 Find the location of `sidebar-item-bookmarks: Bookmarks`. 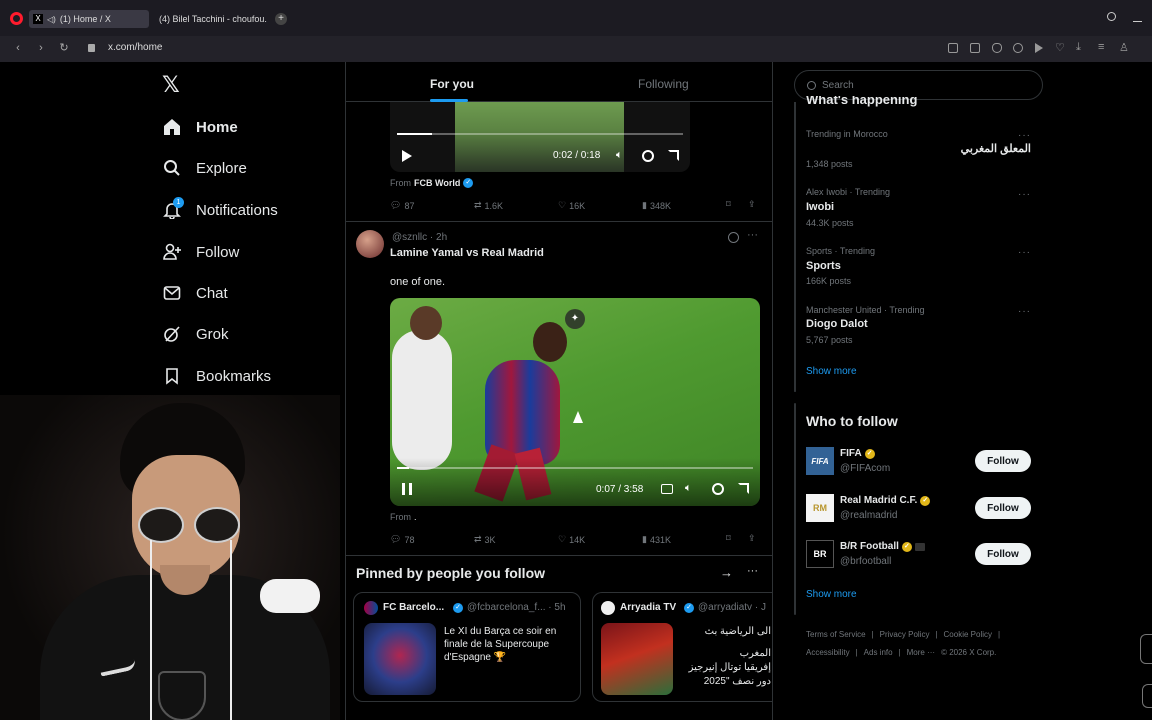

sidebar-item-bookmarks: Bookmarks is located at coordinates (216, 376).